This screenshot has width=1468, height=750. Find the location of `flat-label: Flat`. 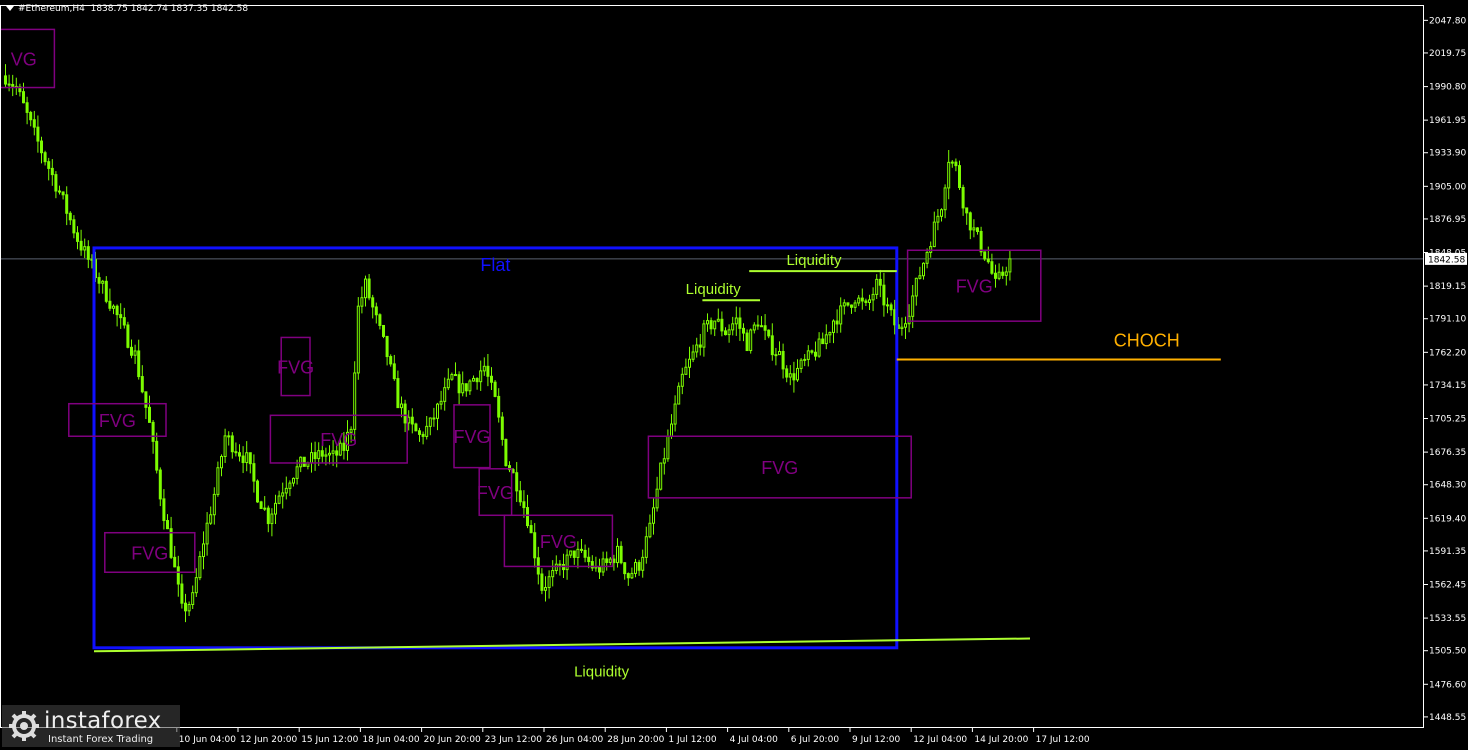

flat-label: Flat is located at coordinates (495, 265).